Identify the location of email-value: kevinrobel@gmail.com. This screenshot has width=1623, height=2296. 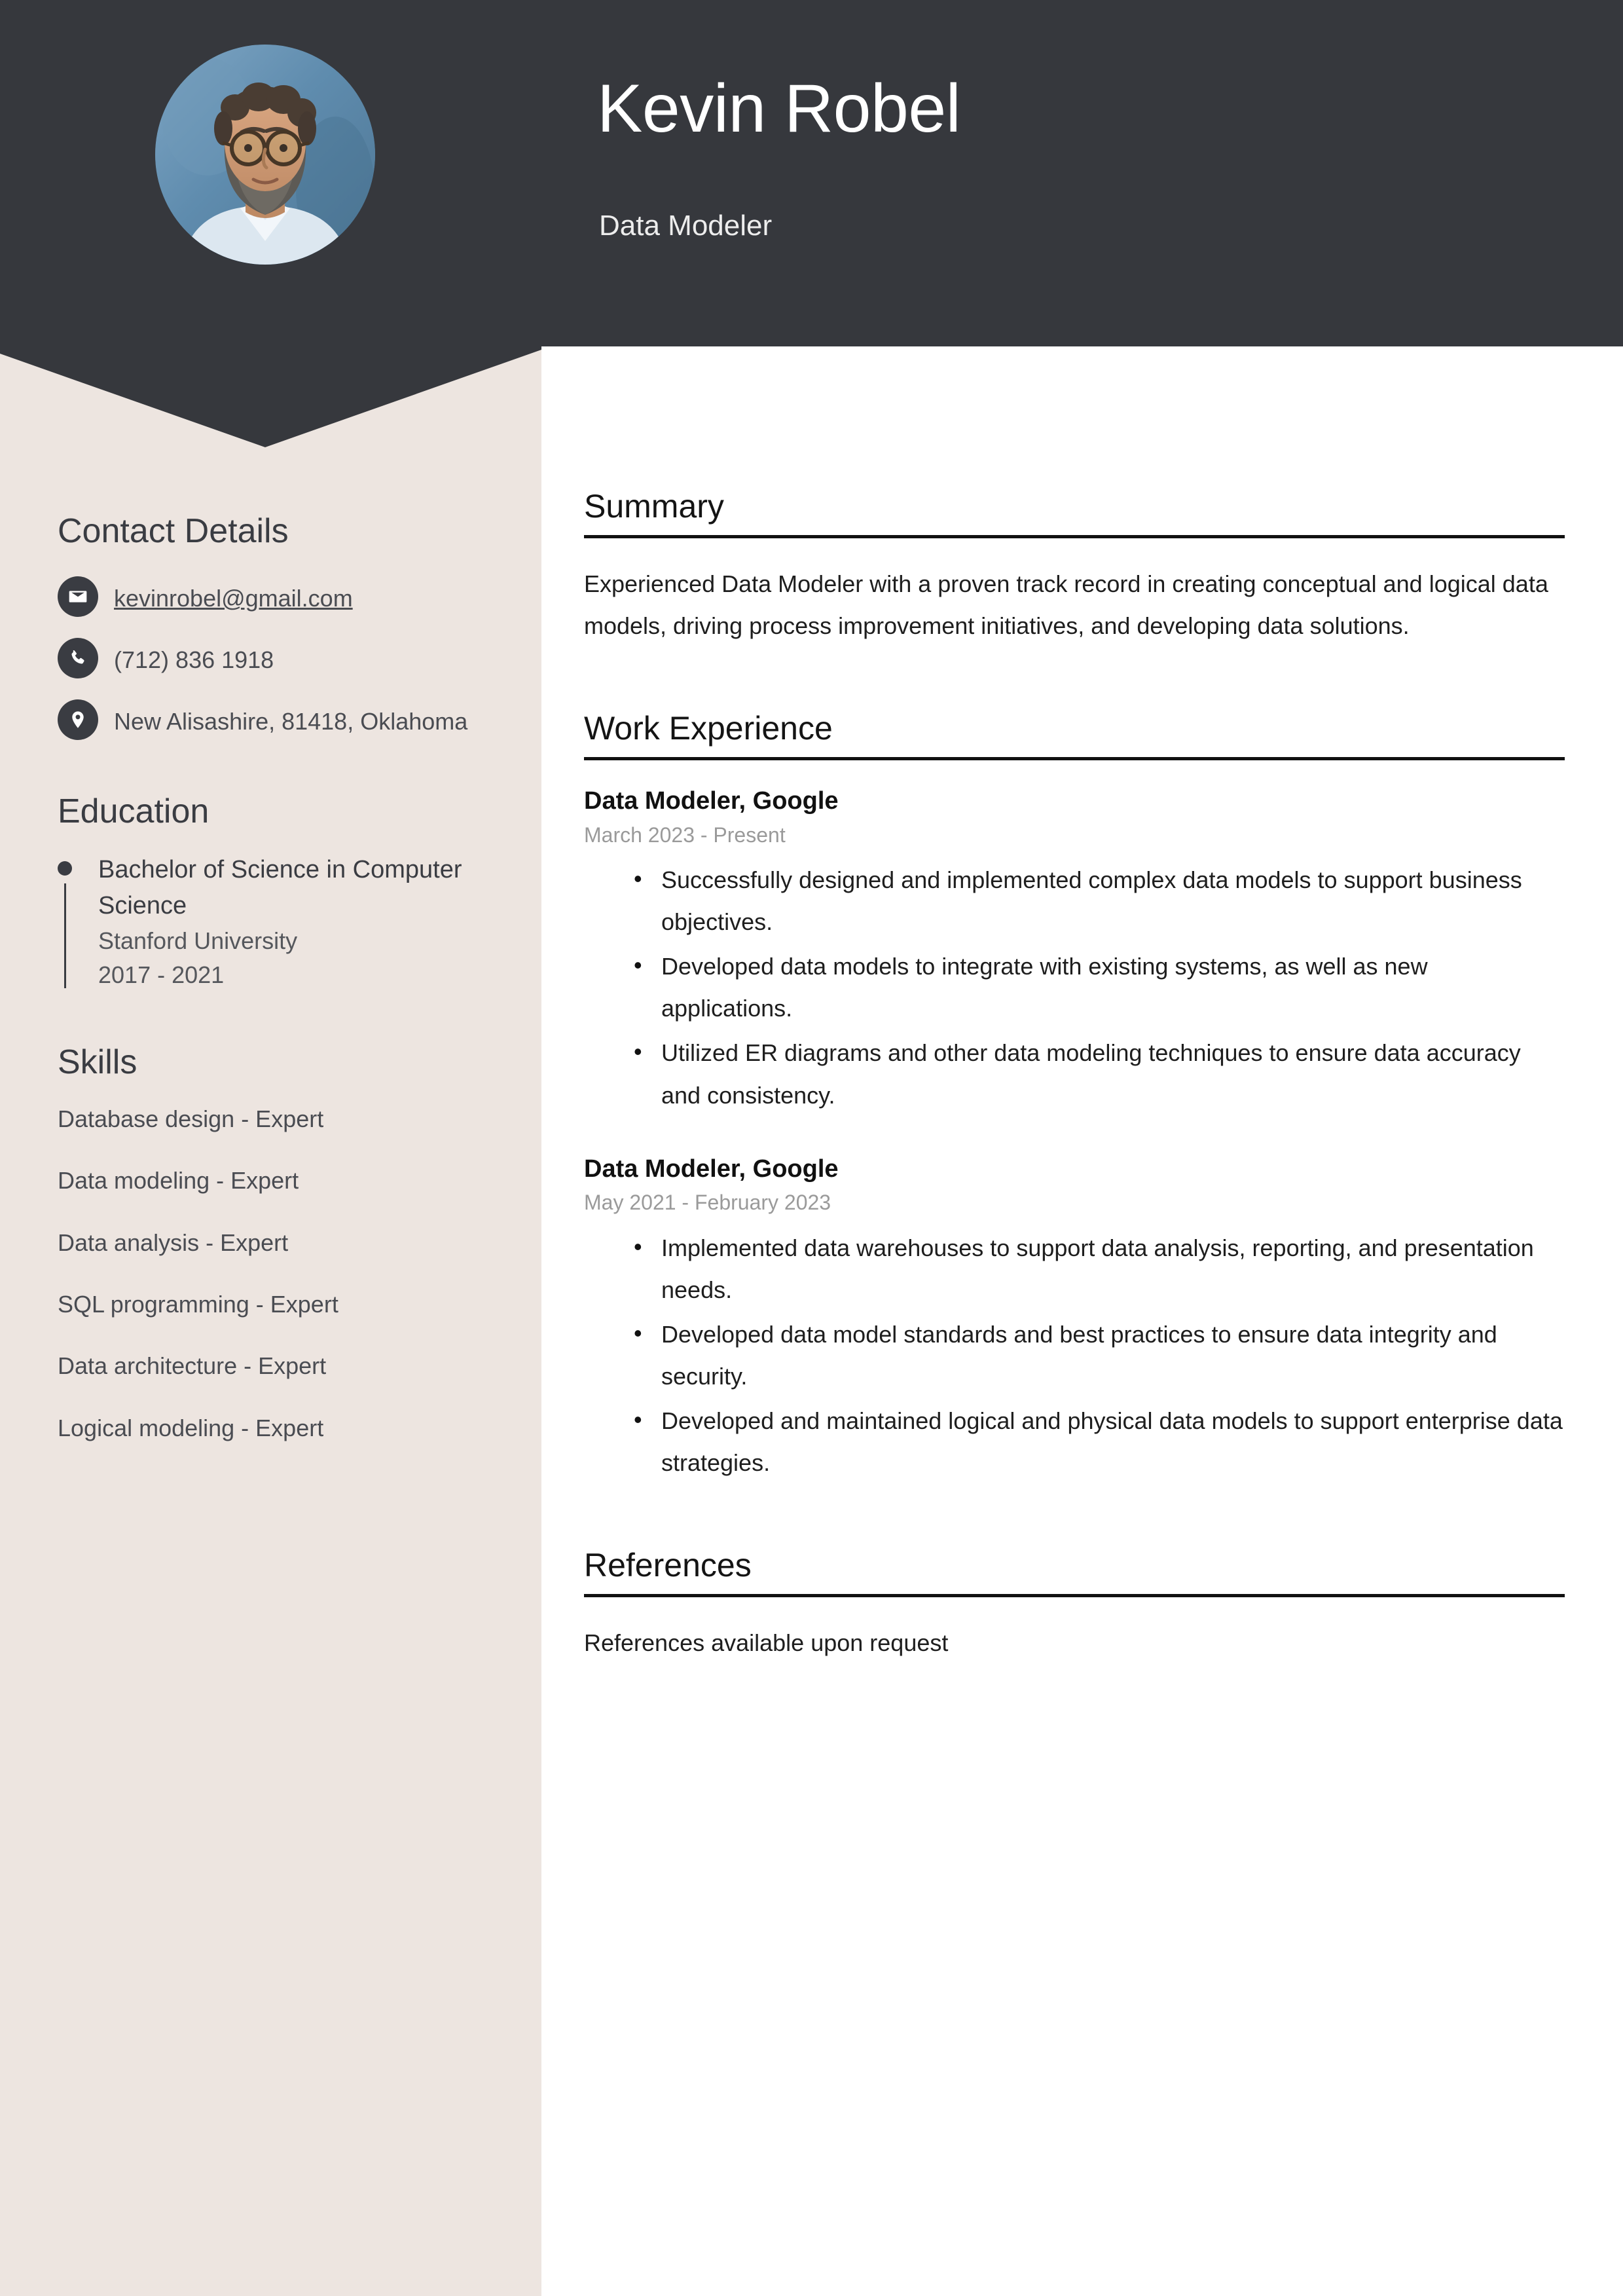
(233, 596).